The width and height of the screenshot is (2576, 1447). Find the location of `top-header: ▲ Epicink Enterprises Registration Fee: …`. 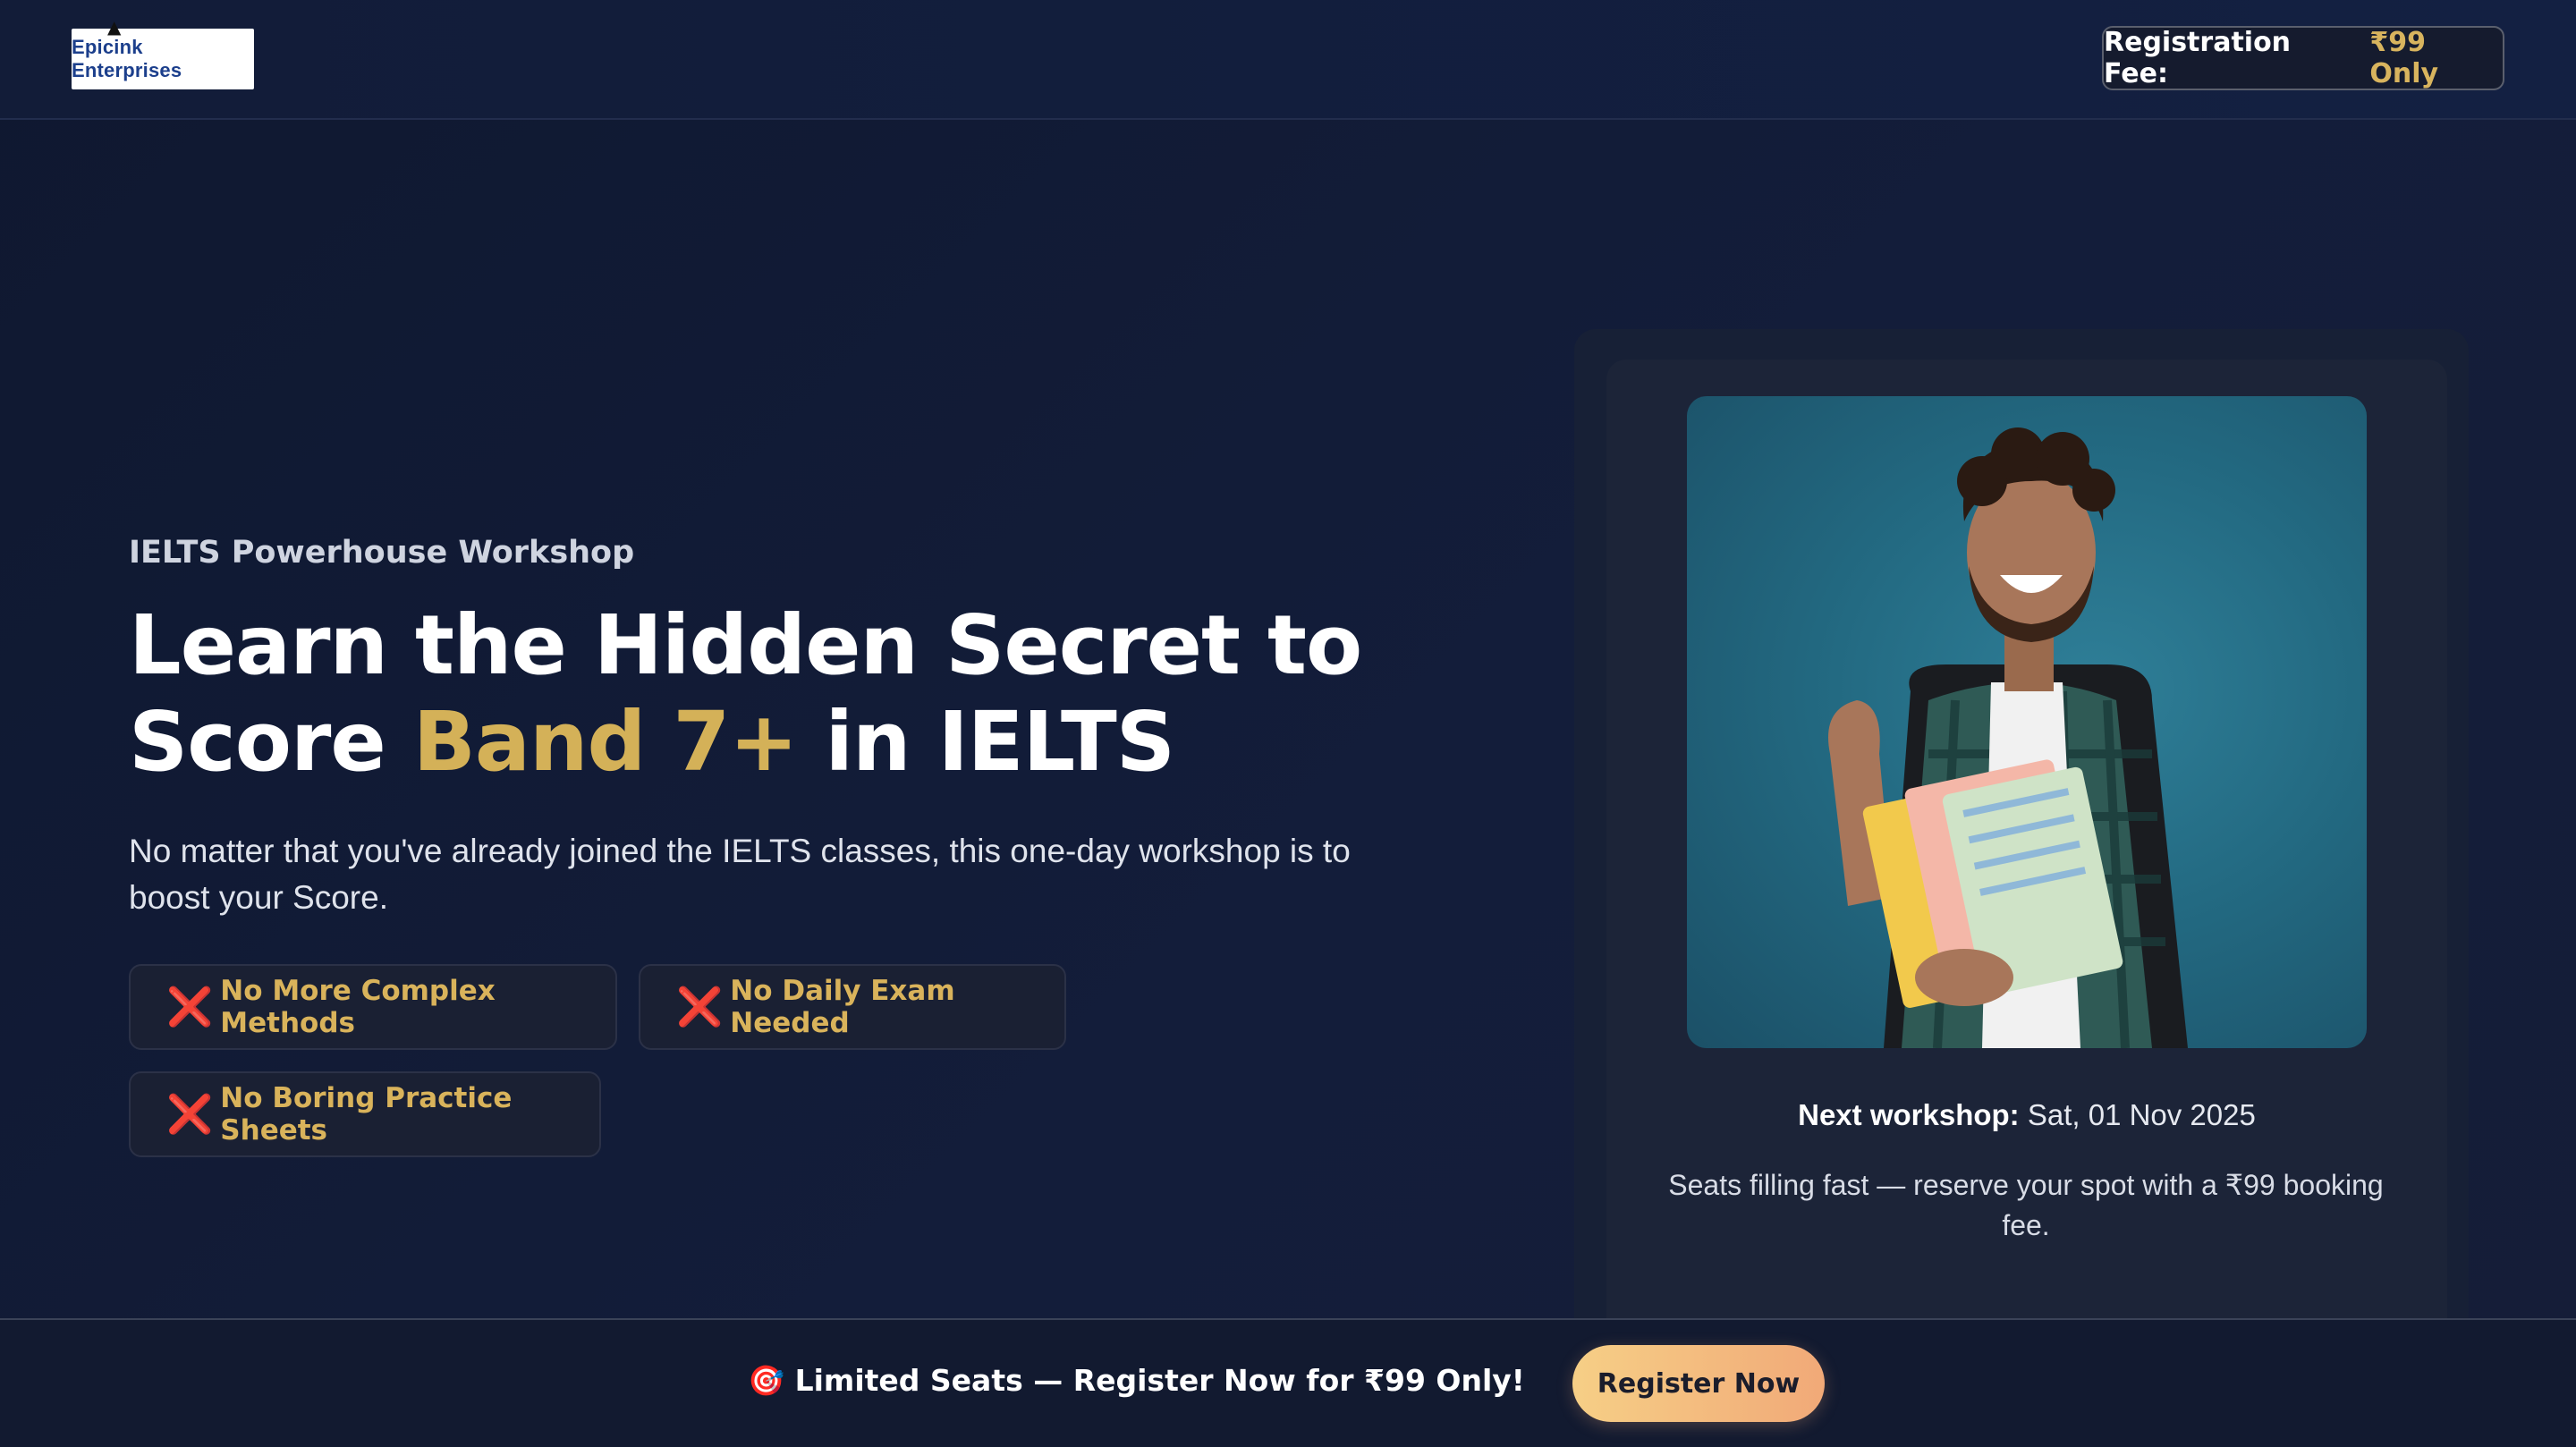

top-header: ▲ Epicink Enterprises Registration Fee: … is located at coordinates (1288, 60).